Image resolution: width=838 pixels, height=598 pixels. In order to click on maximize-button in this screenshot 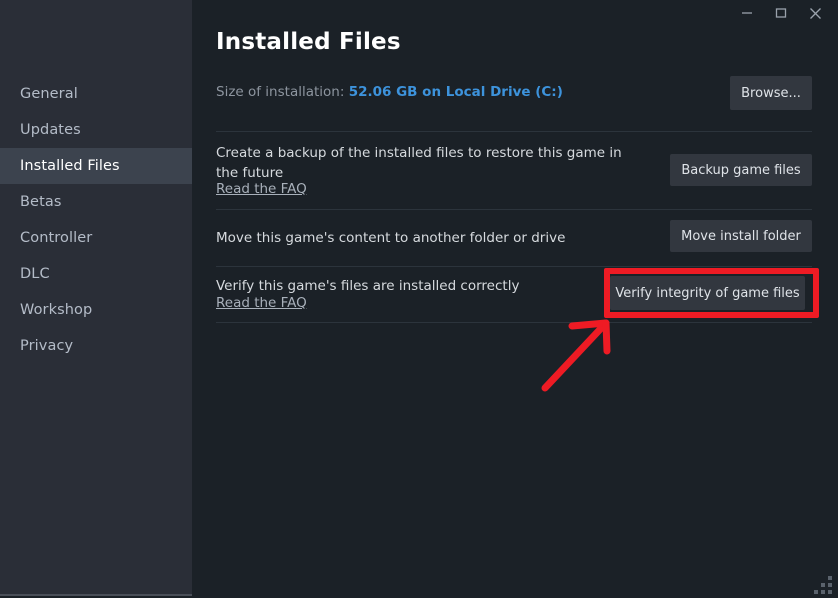, I will do `click(781, 13)`.